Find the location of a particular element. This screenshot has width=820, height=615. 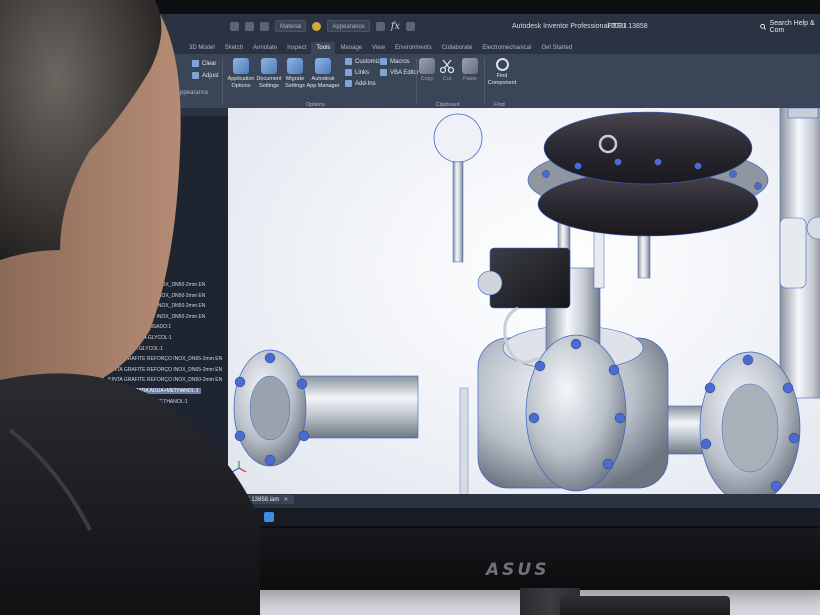

tree-node: ▸ LINHA ENTRADA AGUA+METHANOL:1 is located at coordinates (159, 391).